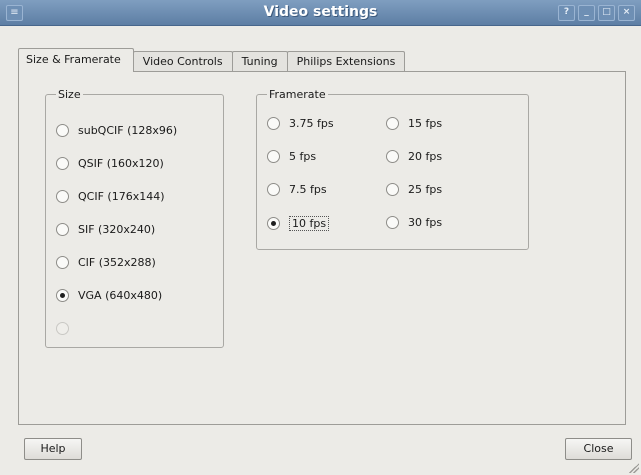 The width and height of the screenshot is (641, 475). I want to click on size-radio-qsif: QSIF (160x120), so click(110, 163).